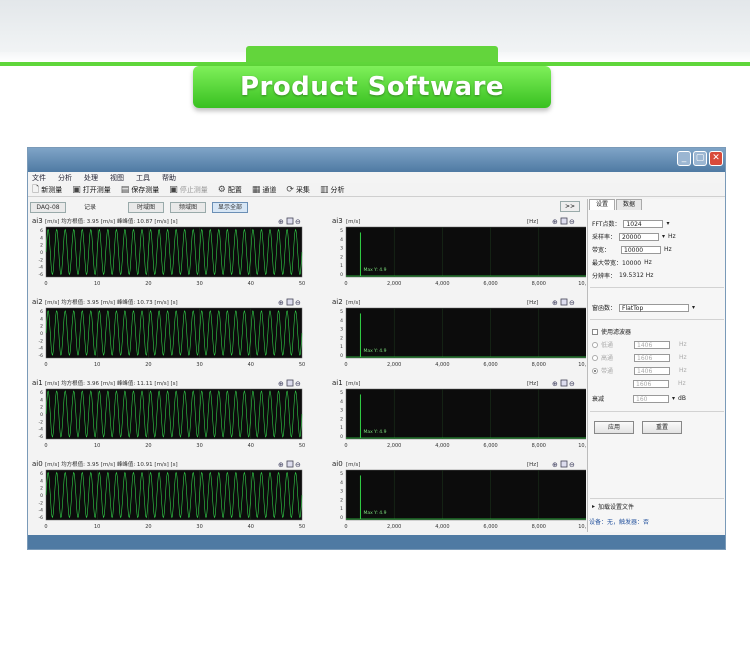 This screenshot has height=669, width=750. I want to click on max-bandwidth-label: 最大带宽：10000, so click(617, 263).